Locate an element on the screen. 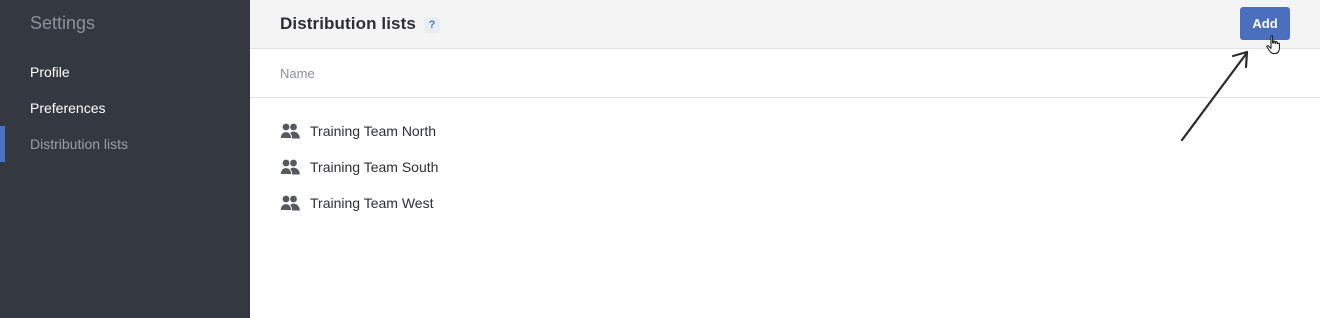  page-title: Distribution lists is located at coordinates (348, 23).